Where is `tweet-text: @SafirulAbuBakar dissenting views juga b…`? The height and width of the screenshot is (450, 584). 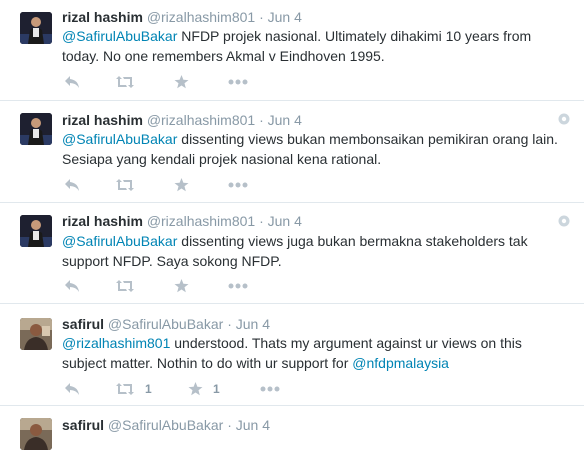 tweet-text: @SafirulAbuBakar dissenting views juga b… is located at coordinates (317, 251).